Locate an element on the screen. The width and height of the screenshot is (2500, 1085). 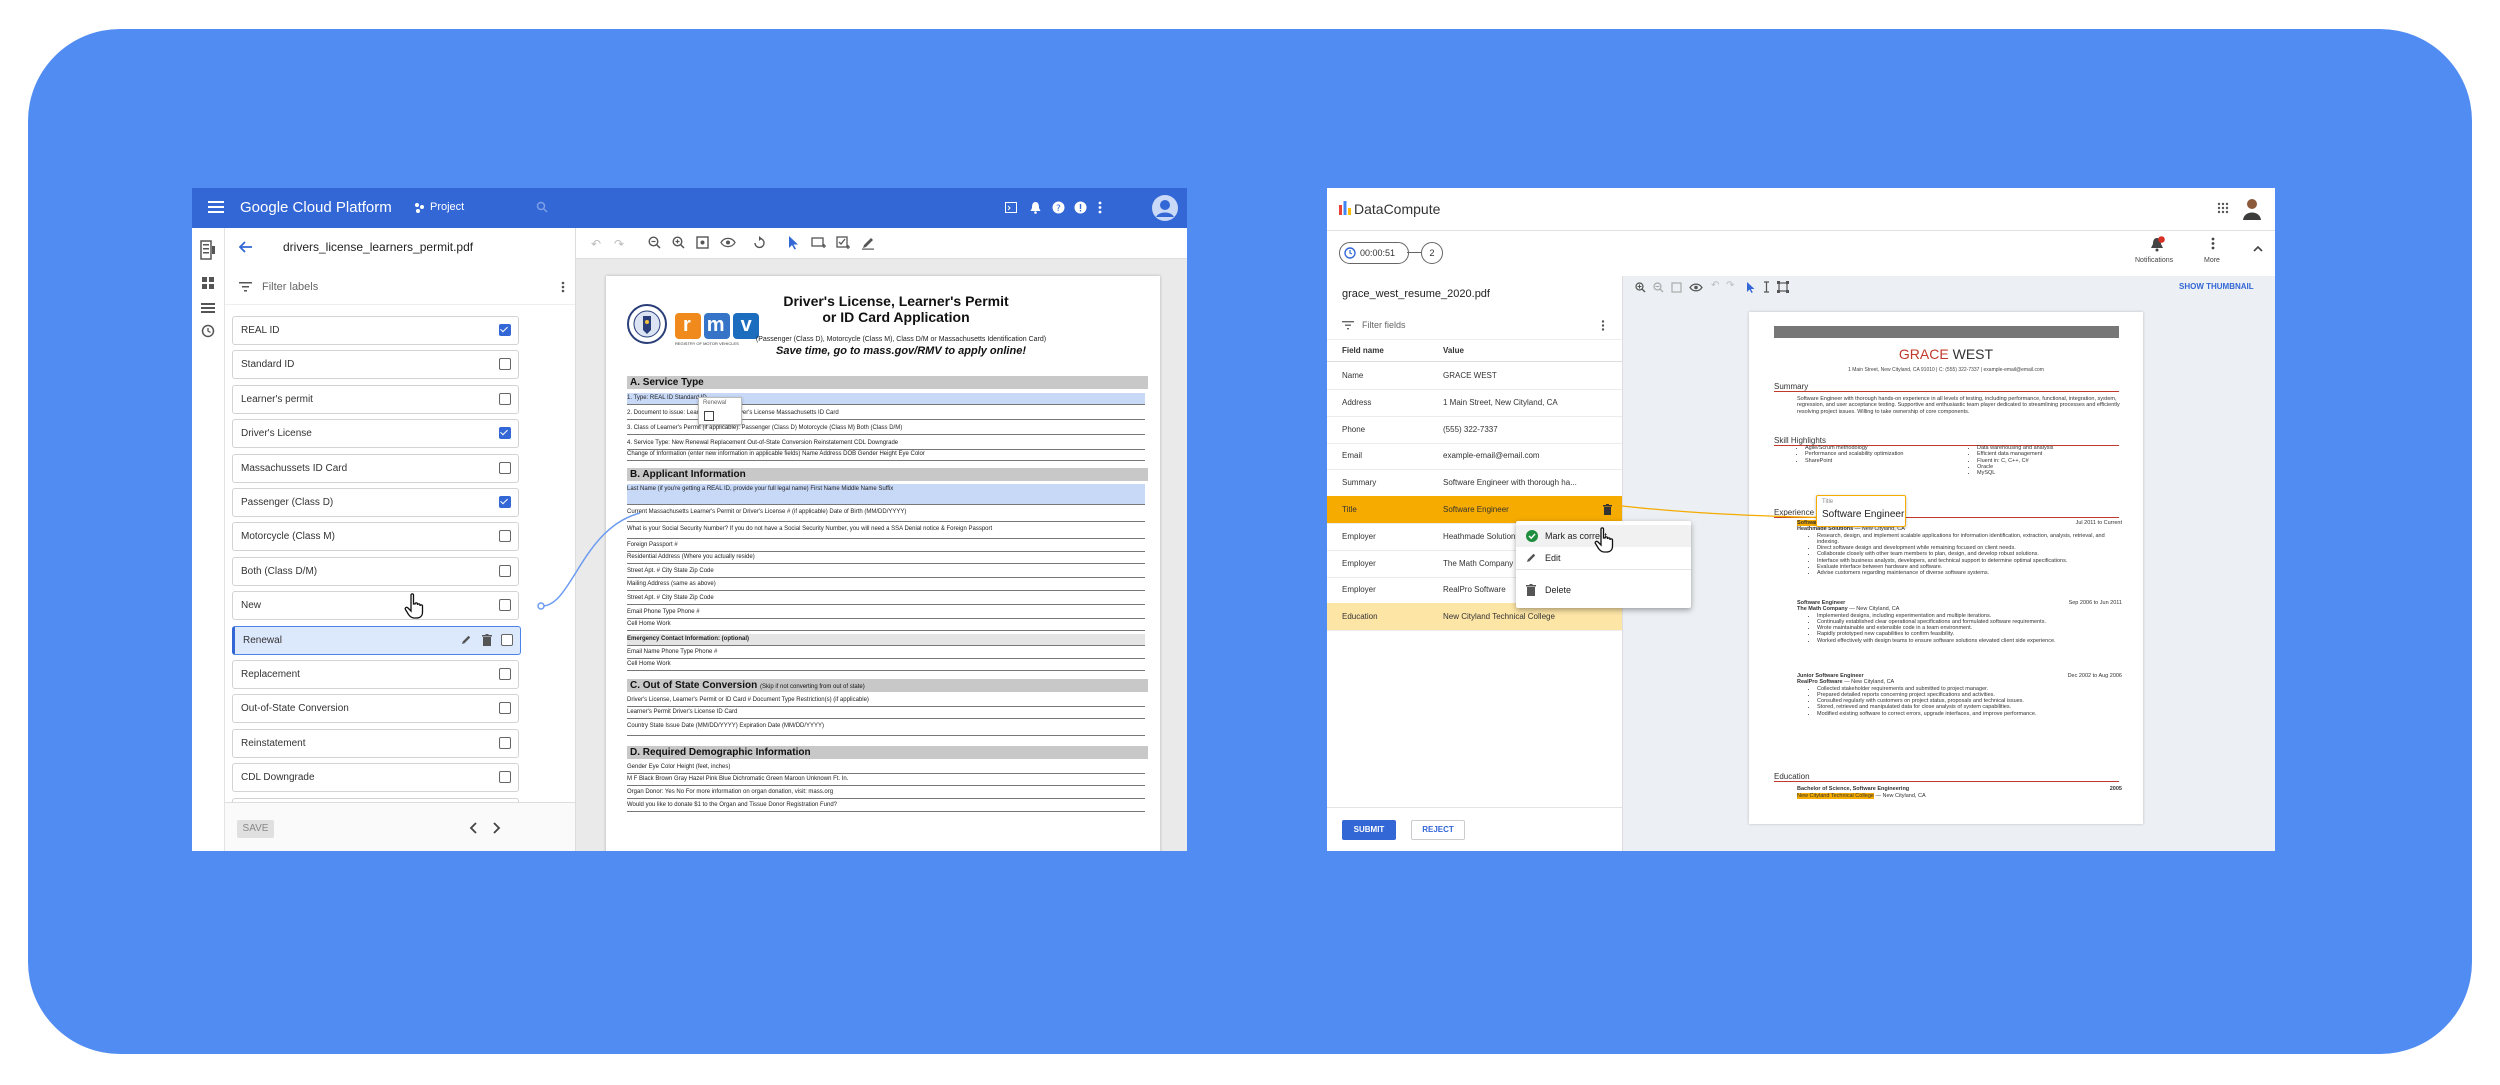
label-item: CDL Downgrade is located at coordinates (375, 778).